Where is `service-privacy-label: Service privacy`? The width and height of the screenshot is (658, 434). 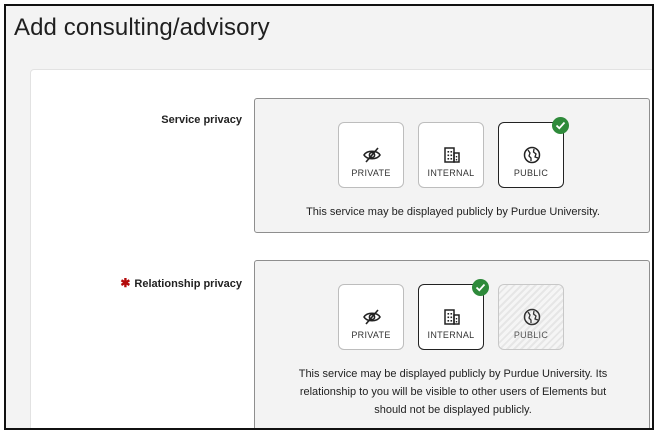
service-privacy-label: Service privacy is located at coordinates (194, 120).